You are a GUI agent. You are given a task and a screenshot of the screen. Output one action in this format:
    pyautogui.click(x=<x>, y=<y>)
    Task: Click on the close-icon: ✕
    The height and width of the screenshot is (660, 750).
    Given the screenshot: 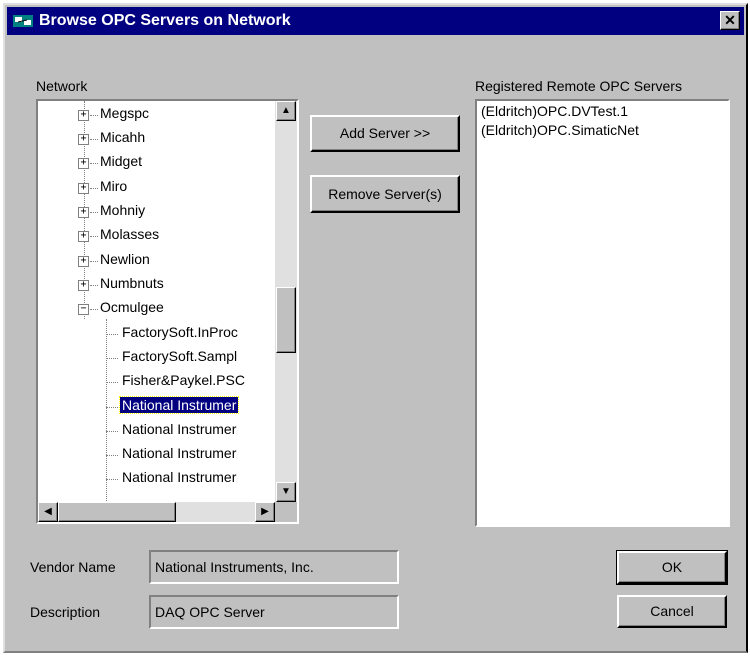 What is the action you would take?
    pyautogui.click(x=730, y=20)
    